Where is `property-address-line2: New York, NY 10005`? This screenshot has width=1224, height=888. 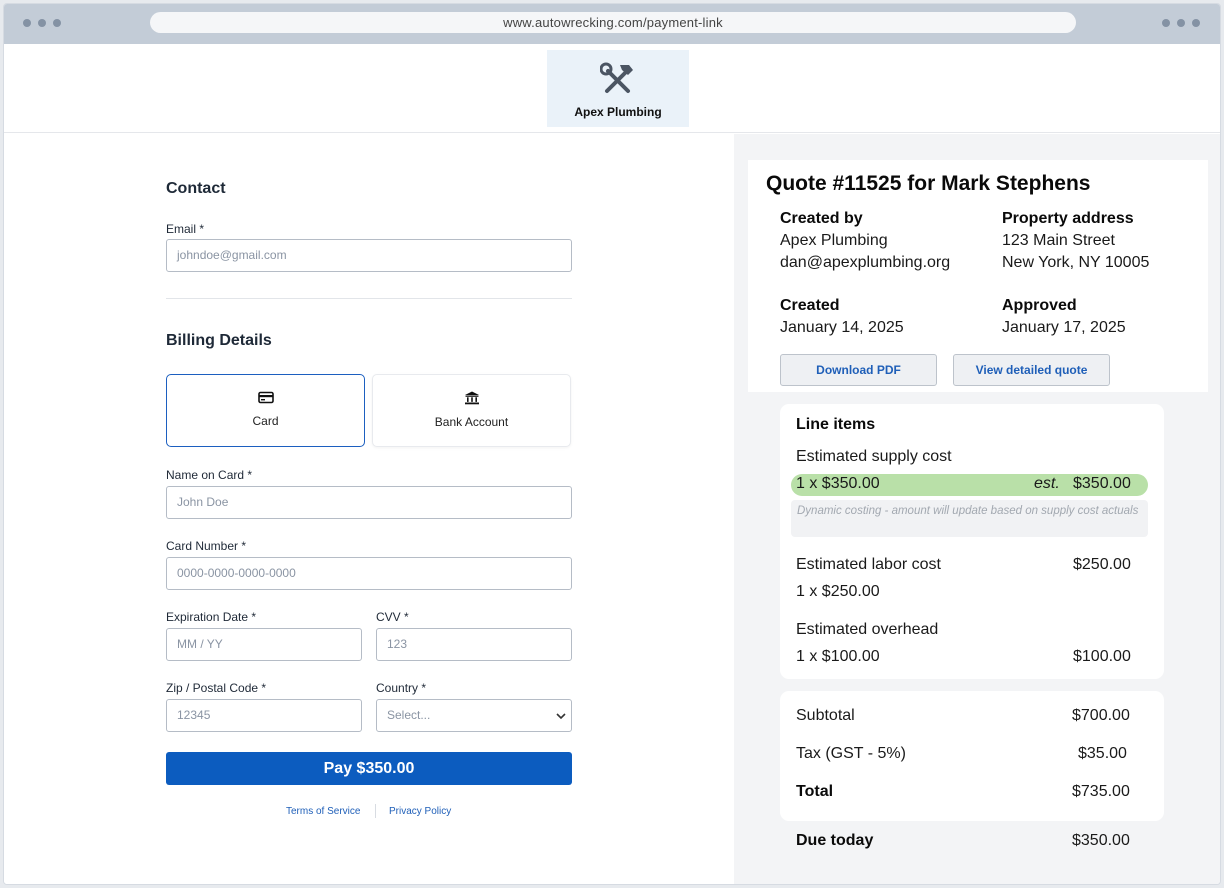
property-address-line2: New York, NY 10005 is located at coordinates (1076, 262).